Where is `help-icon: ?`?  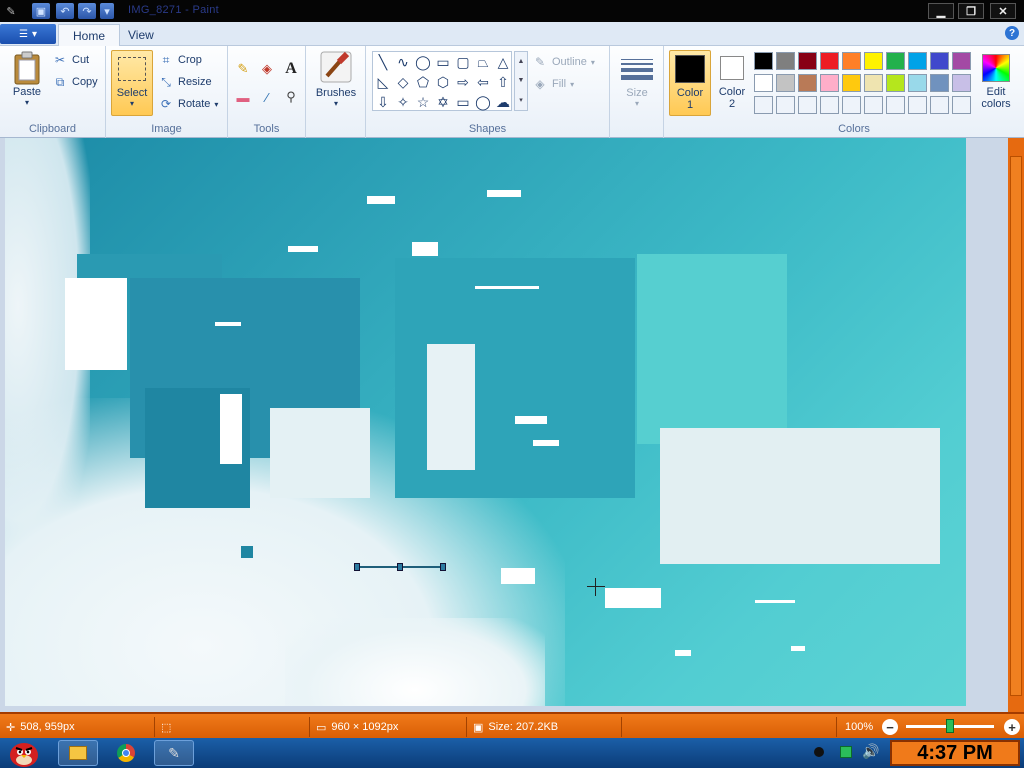
help-icon: ? is located at coordinates (1012, 33).